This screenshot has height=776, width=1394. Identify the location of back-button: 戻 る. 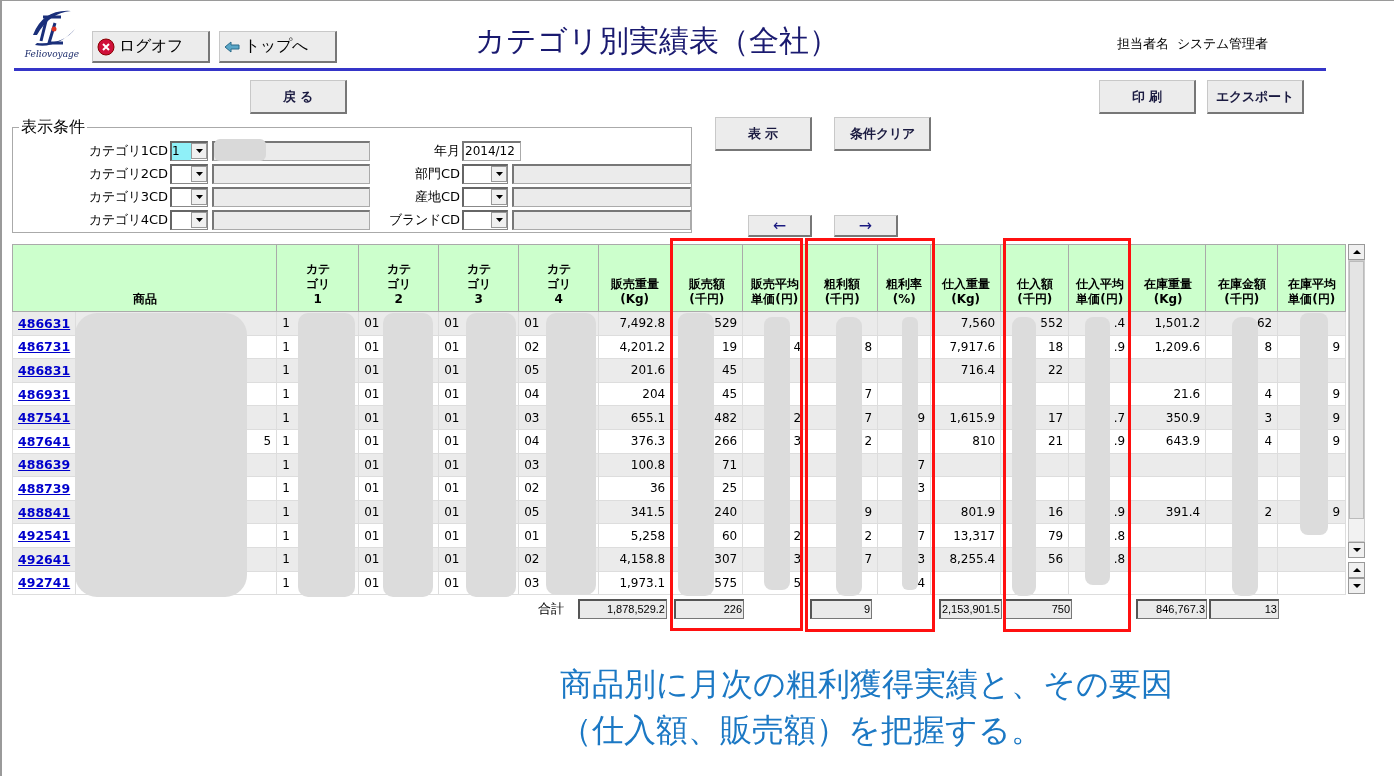
(298, 97).